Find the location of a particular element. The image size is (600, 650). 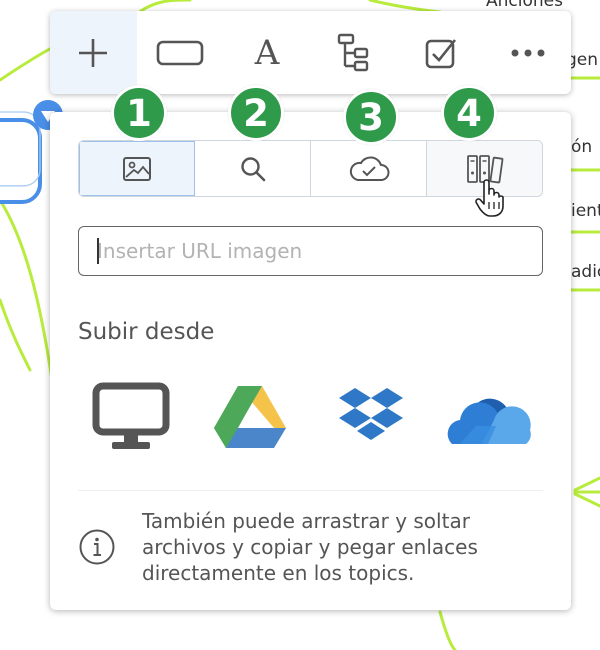

checkbox-icon is located at coordinates (440, 53).